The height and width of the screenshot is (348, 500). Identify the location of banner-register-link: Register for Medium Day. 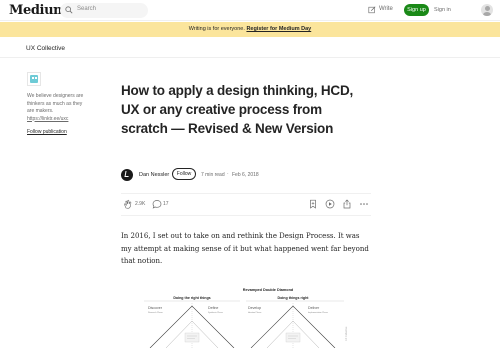
(278, 29).